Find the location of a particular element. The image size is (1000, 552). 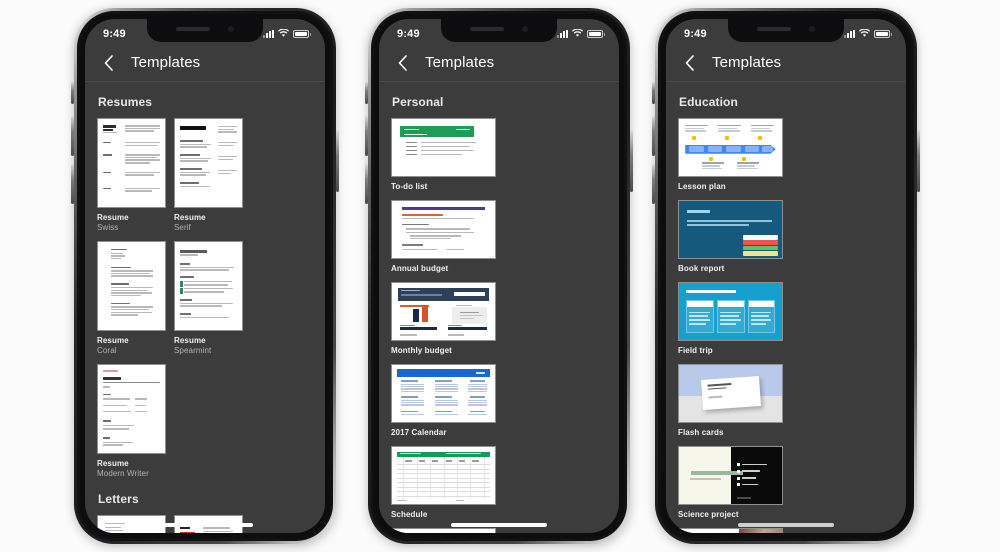

template-card-monthly-budget: Monthly budget is located at coordinates (443, 319).